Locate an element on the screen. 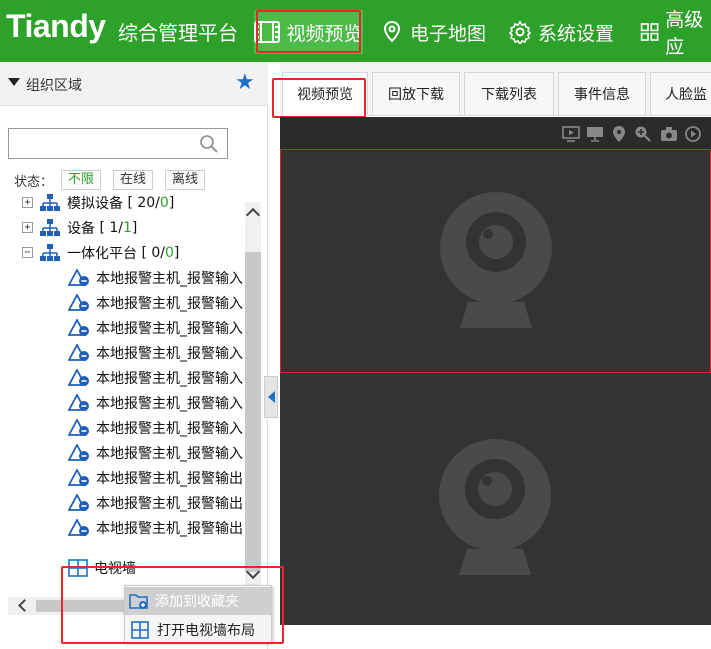  tab-label: 回放下载 is located at coordinates (416, 95).